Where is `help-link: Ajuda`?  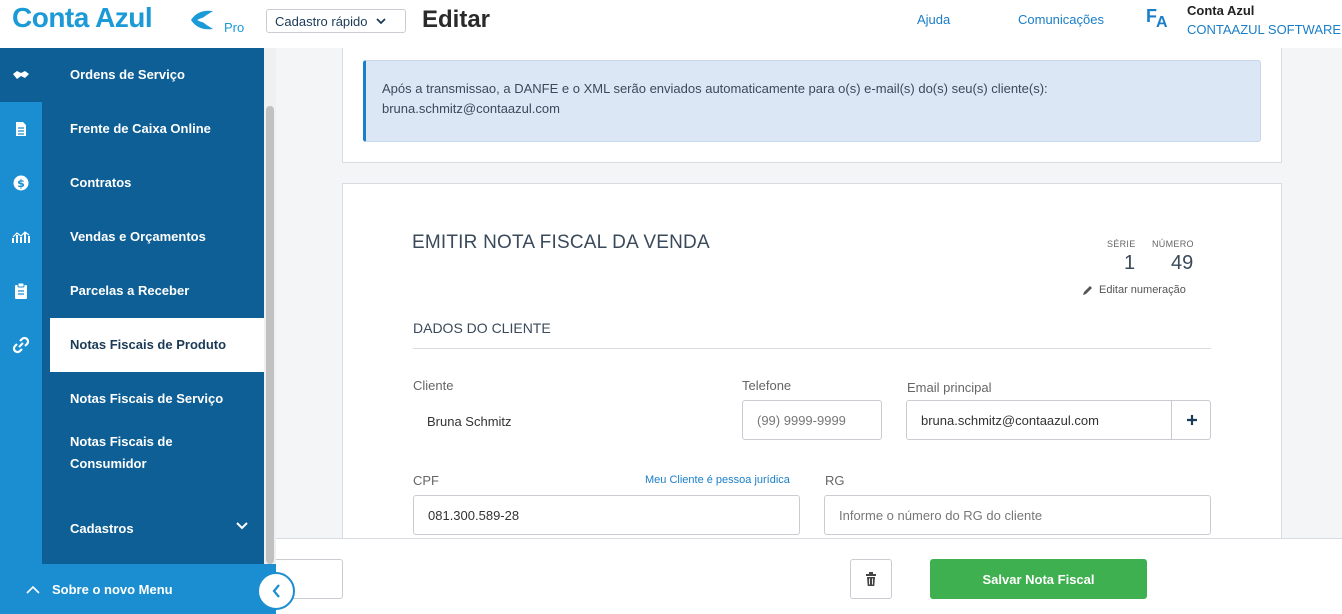 help-link: Ajuda is located at coordinates (933, 19).